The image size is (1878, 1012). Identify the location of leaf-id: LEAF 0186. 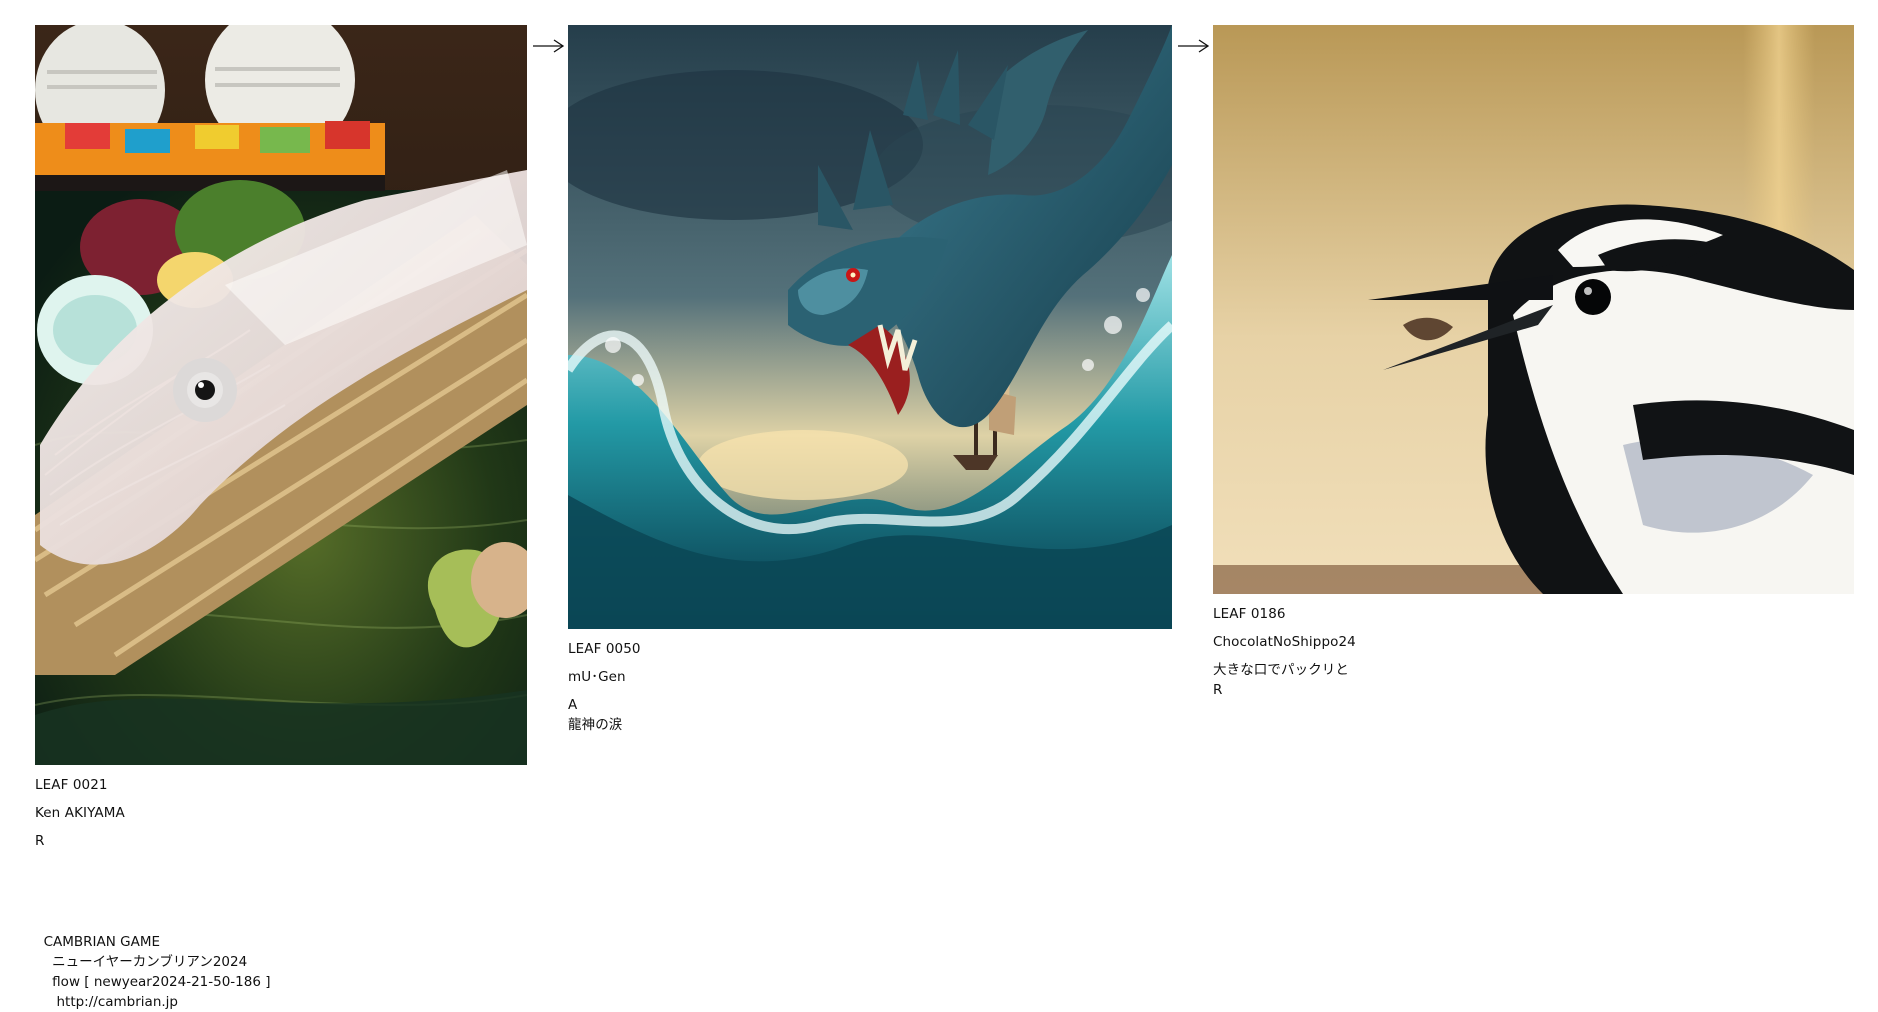
(1249, 614).